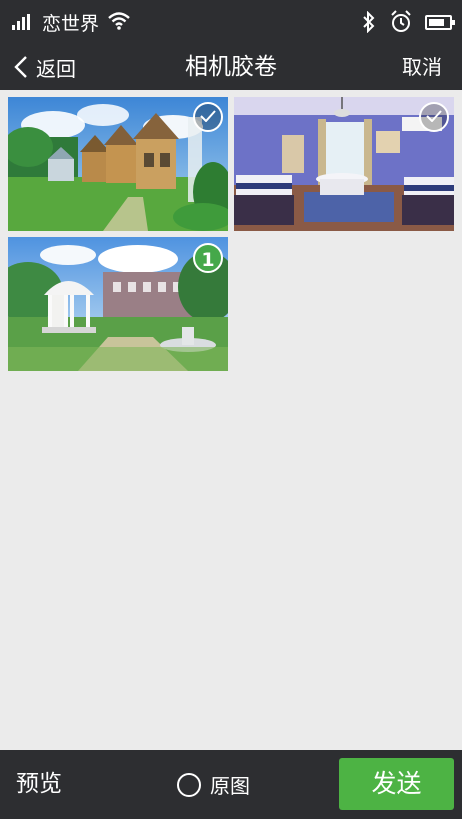 The height and width of the screenshot is (819, 462). I want to click on status-bar: 恋世界, so click(231, 22).